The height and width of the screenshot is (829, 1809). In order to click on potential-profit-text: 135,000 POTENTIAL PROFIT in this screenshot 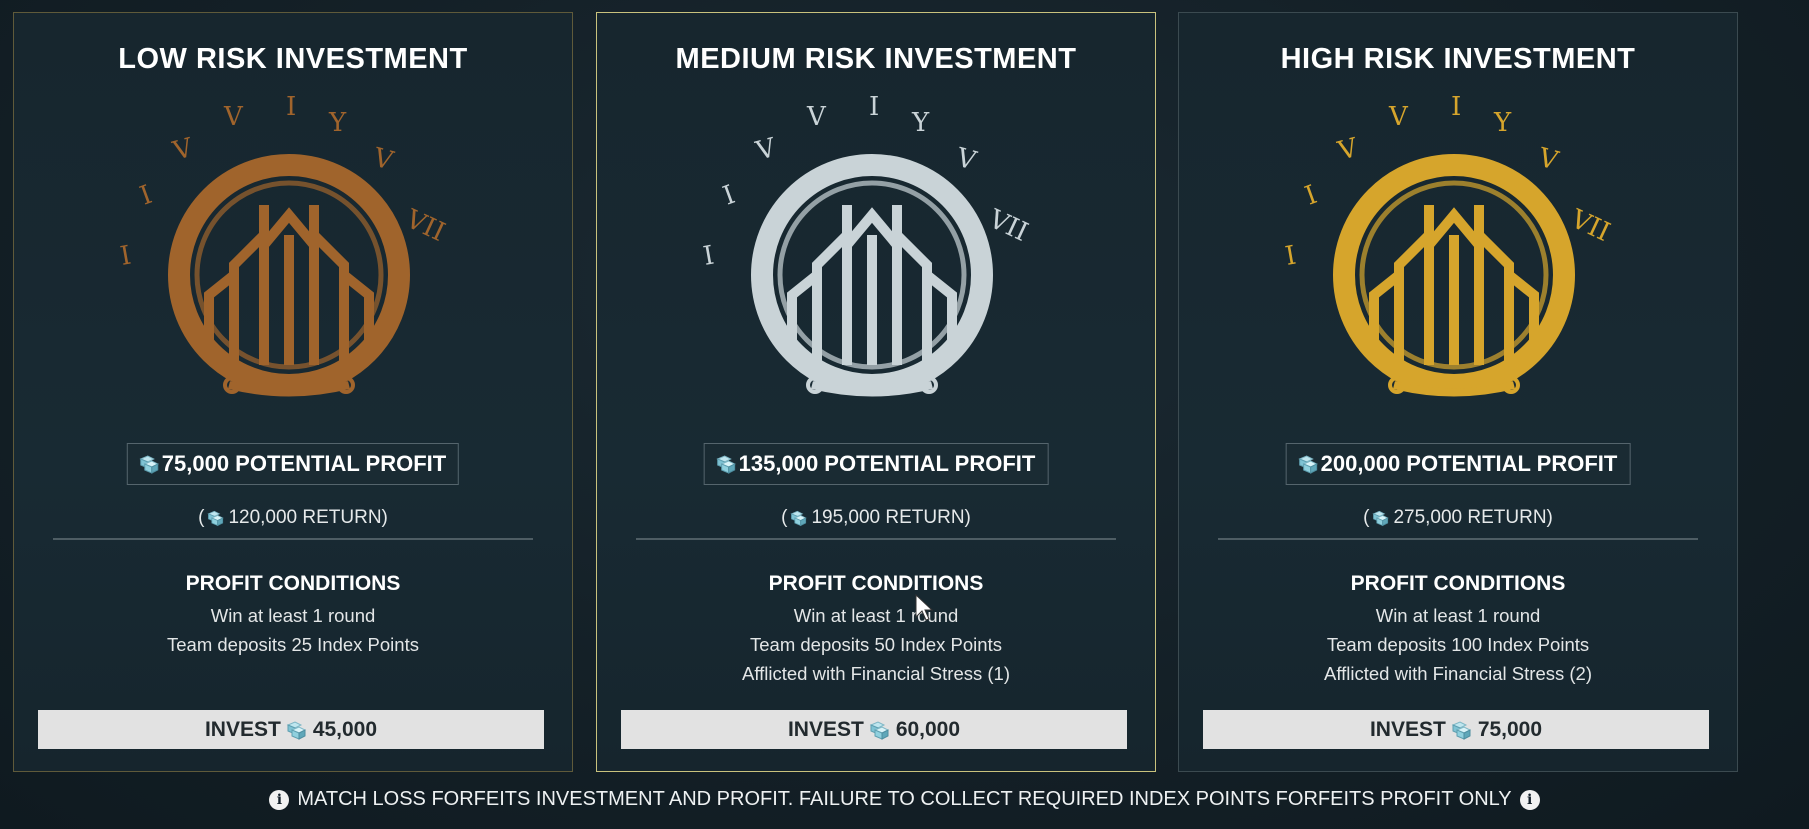, I will do `click(887, 463)`.